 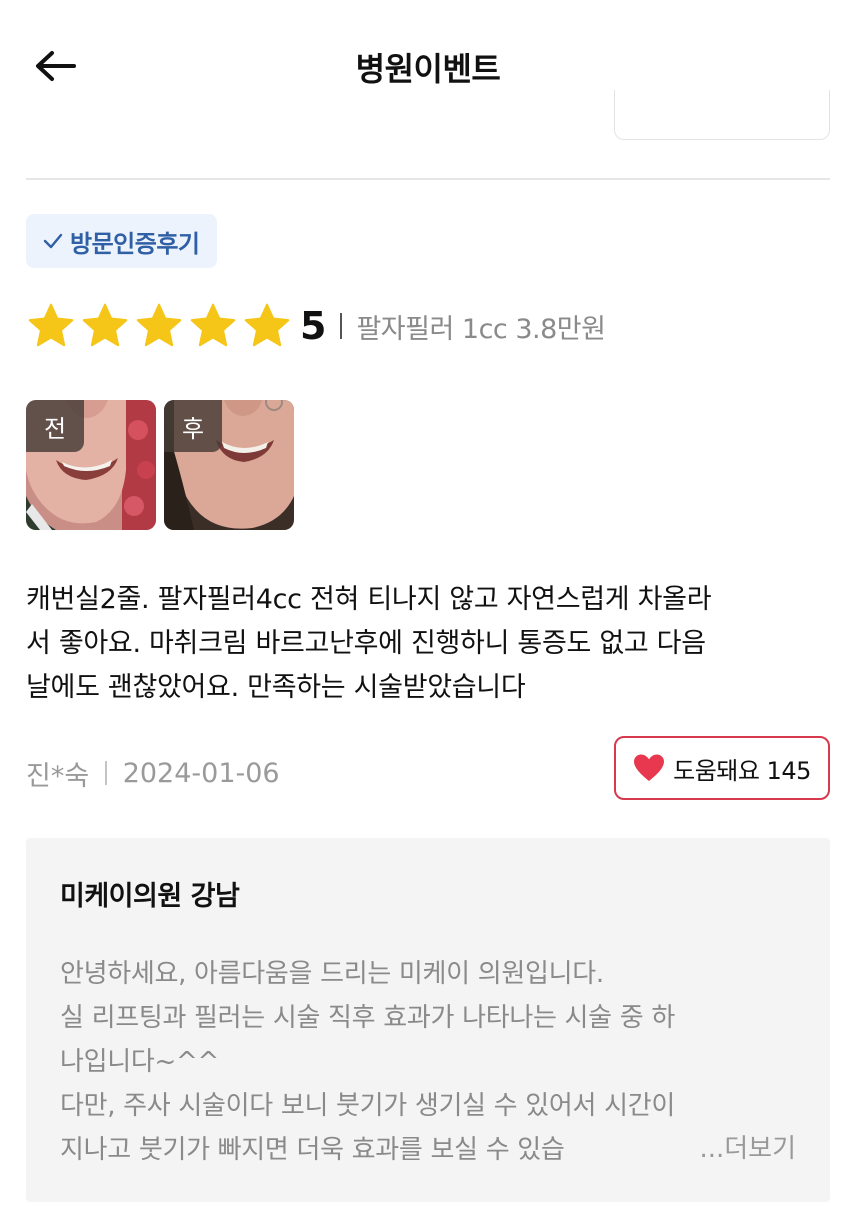 What do you see at coordinates (742, 770) in the screenshot?
I see `helpful-label: 도움돼요 145` at bounding box center [742, 770].